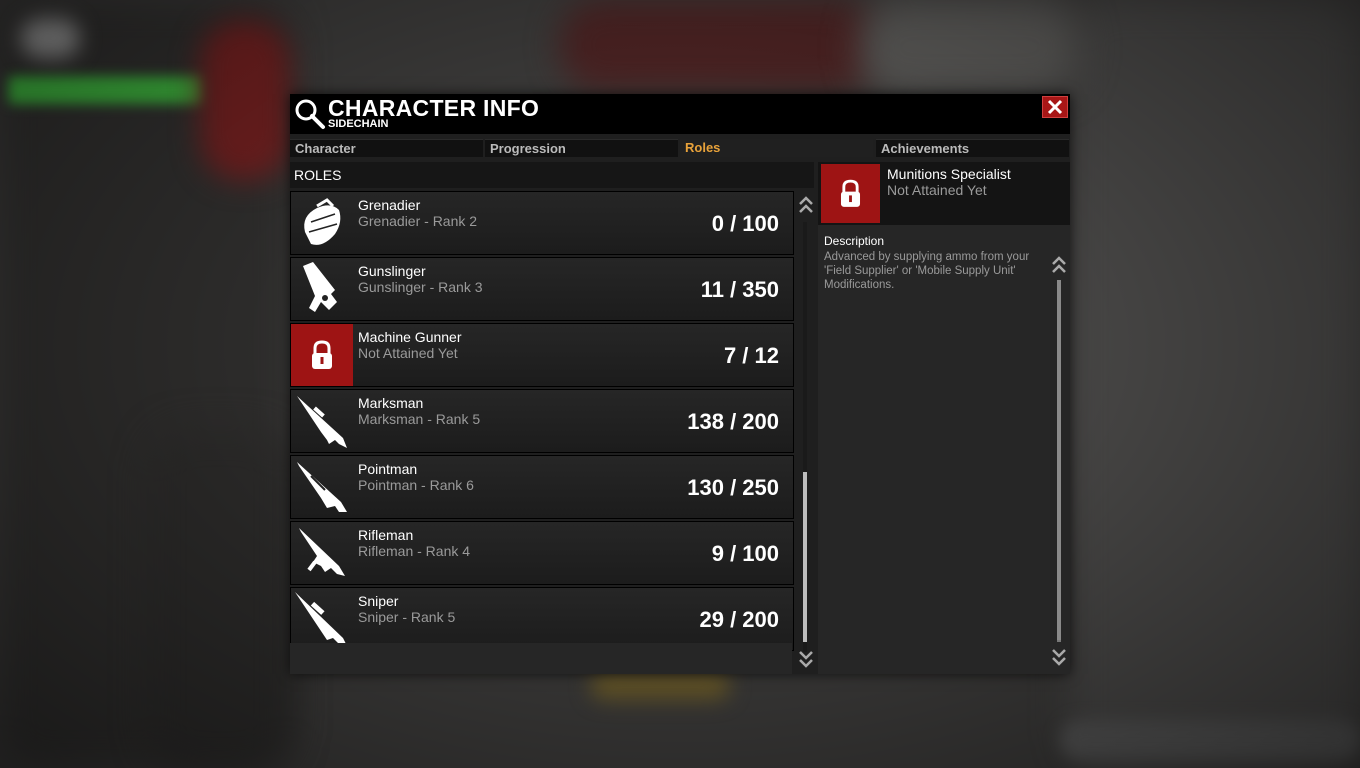 The width and height of the screenshot is (1360, 768). What do you see at coordinates (410, 337) in the screenshot?
I see `role-name: Machine Gunner` at bounding box center [410, 337].